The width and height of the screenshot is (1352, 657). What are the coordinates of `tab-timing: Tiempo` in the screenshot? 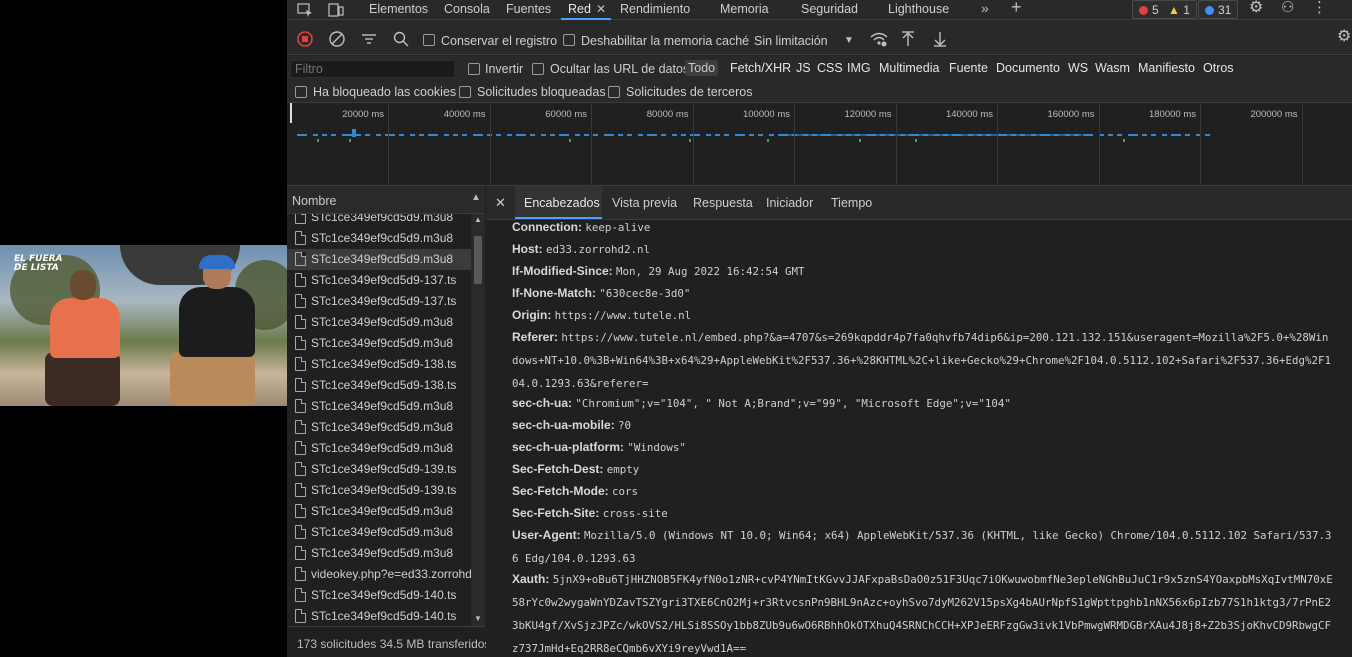 It's located at (851, 203).